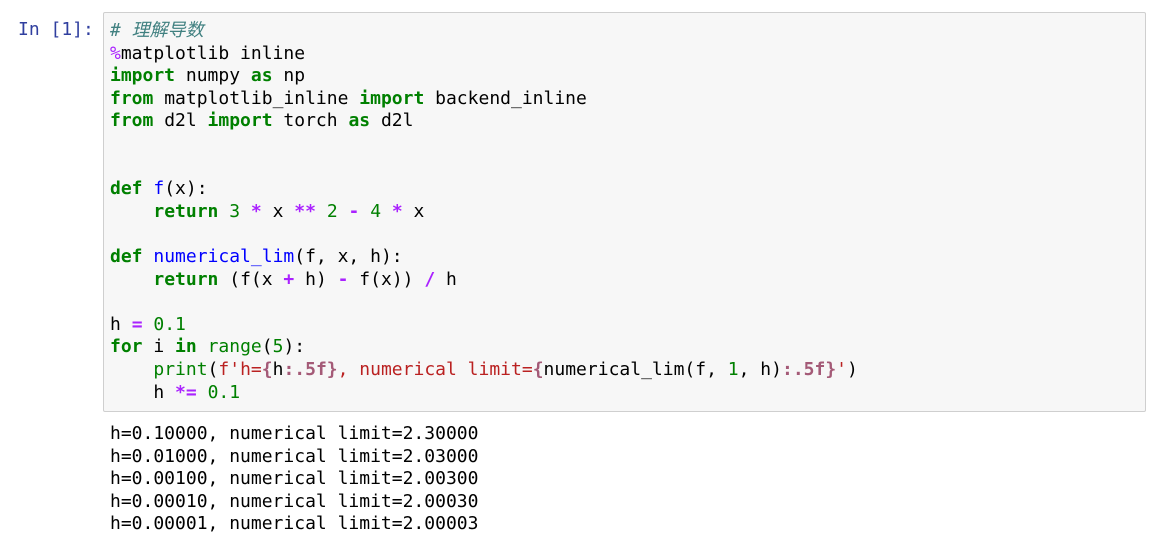 The height and width of the screenshot is (544, 1168). Describe the element at coordinates (484, 189) in the screenshot. I see `code-line: def f(x):` at that location.